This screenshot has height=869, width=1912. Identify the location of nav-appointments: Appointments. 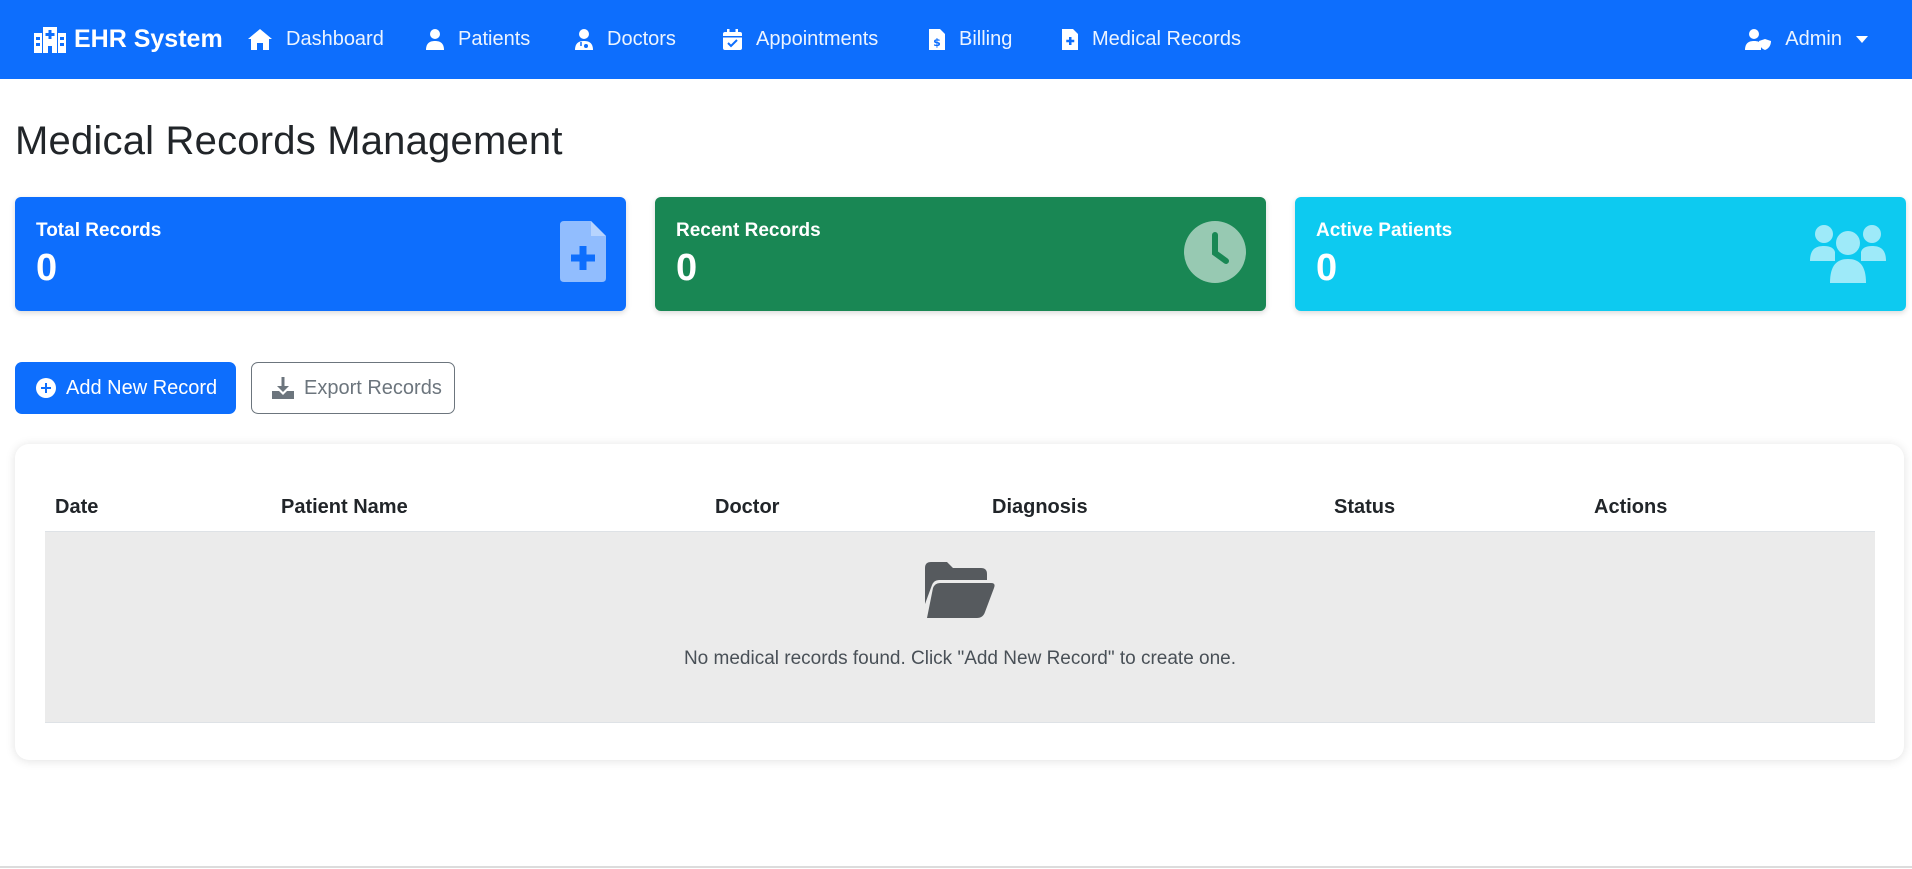
(800, 39).